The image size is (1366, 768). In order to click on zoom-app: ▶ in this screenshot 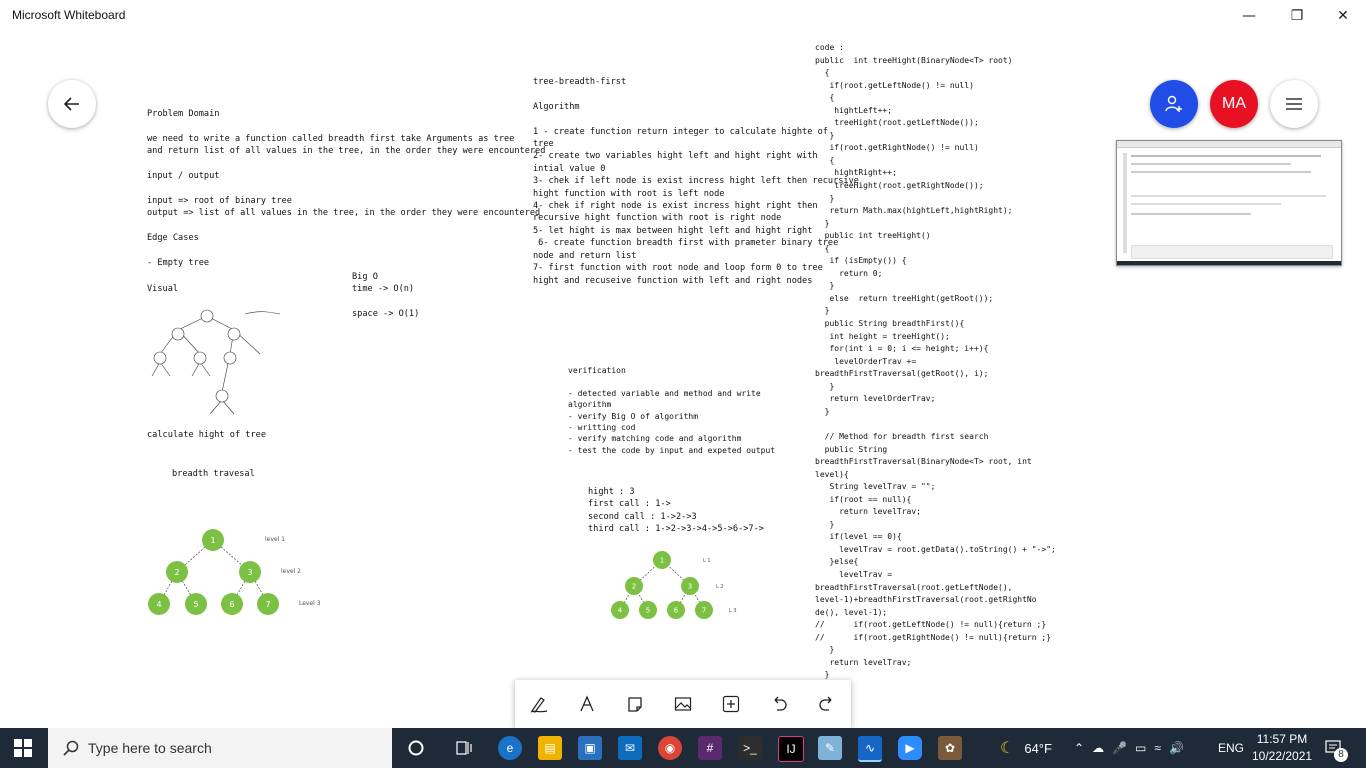, I will do `click(910, 748)`.